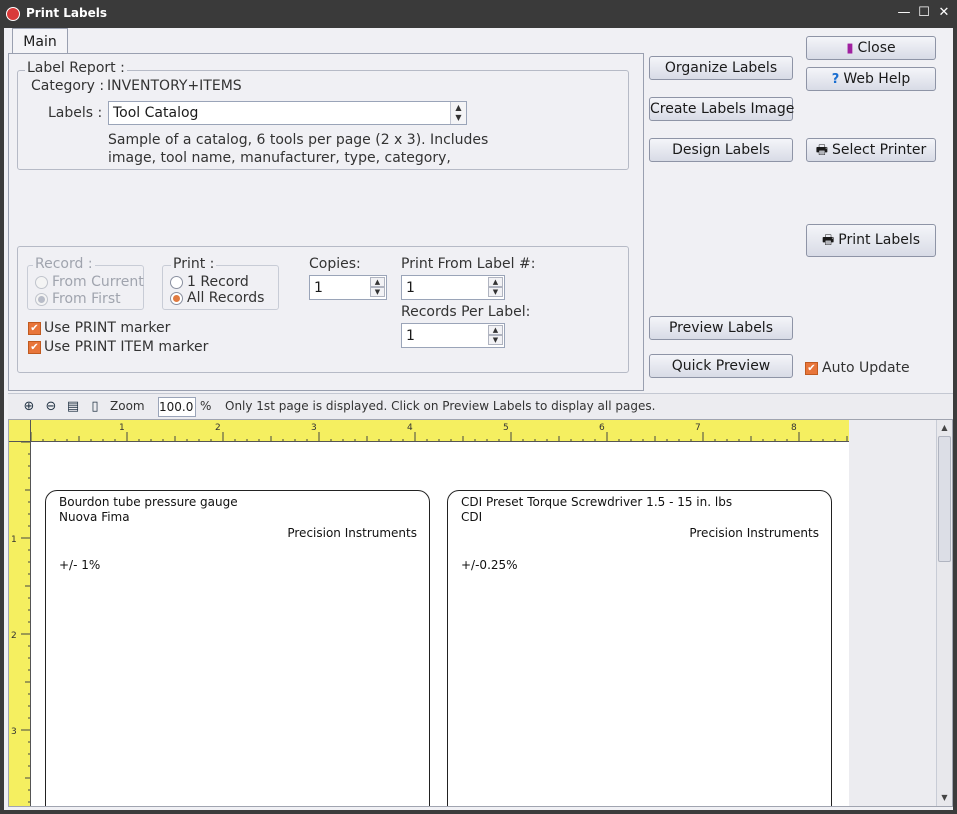  I want to click on labels-select: Tool Catalog ▲ ▼, so click(287, 113).